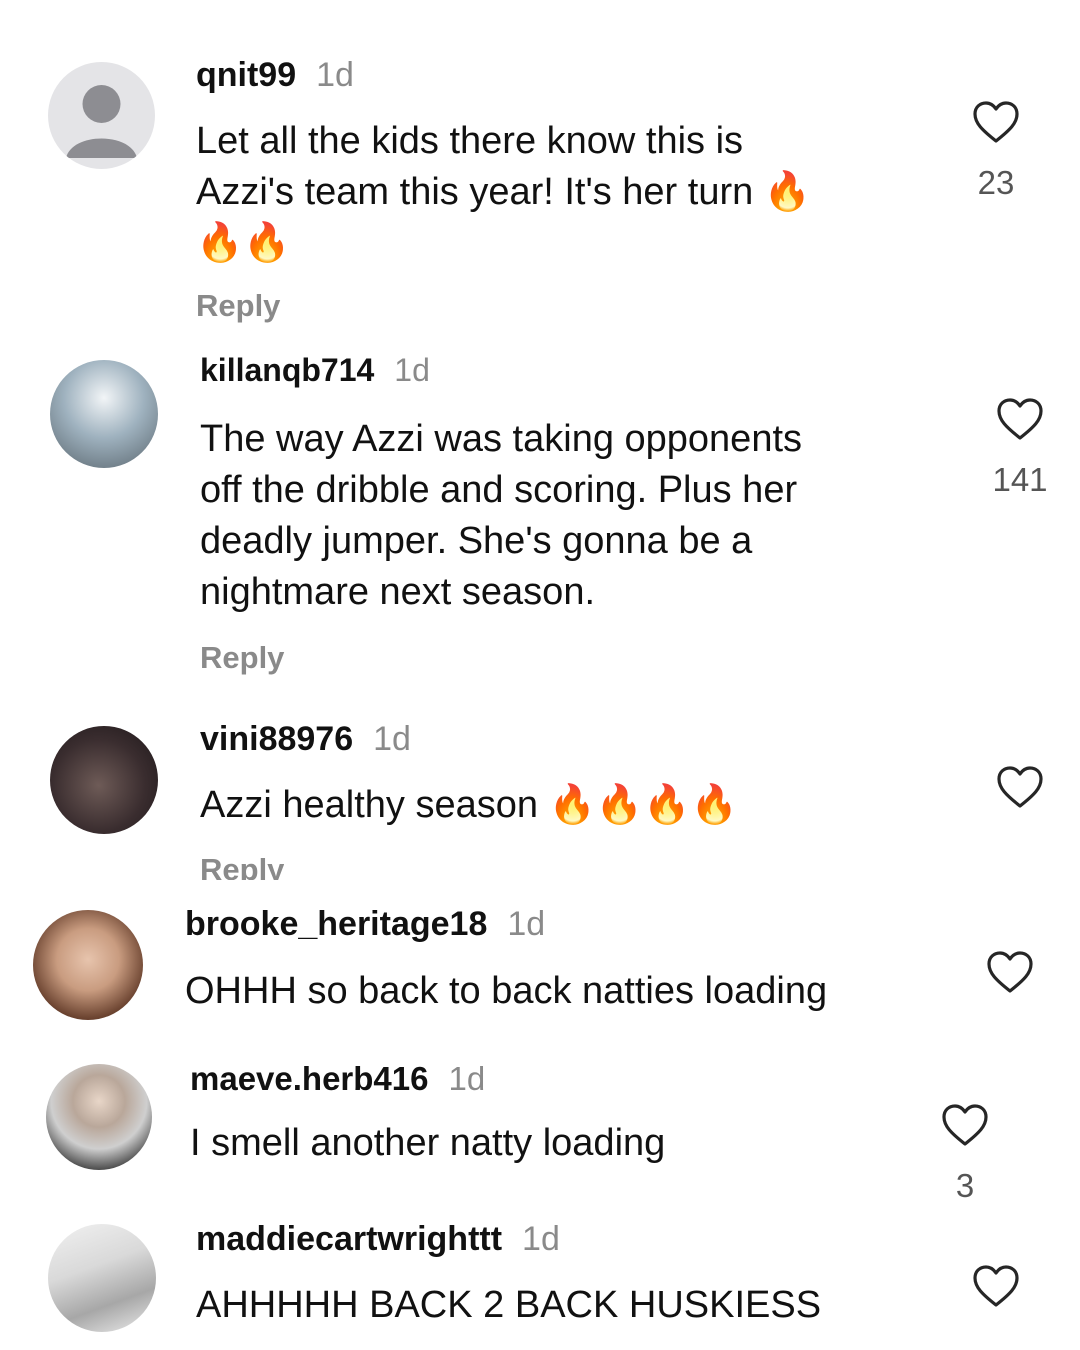 The height and width of the screenshot is (1350, 1080). I want to click on person-icon, so click(101, 121).